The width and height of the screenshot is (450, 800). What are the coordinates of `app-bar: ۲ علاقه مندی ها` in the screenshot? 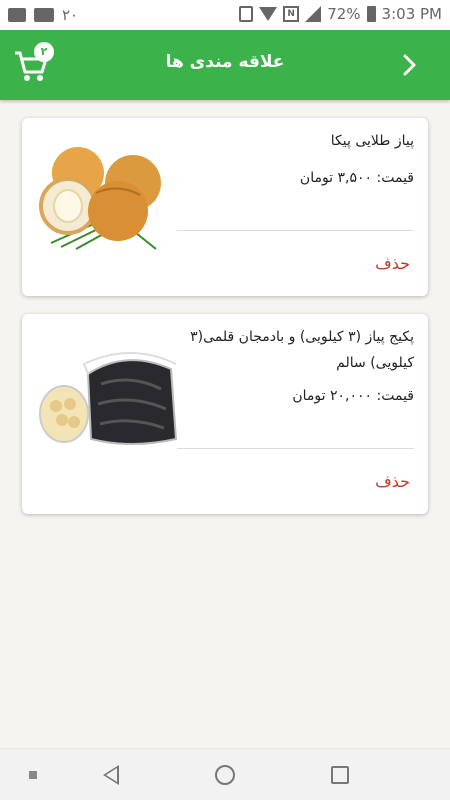 It's located at (225, 65).